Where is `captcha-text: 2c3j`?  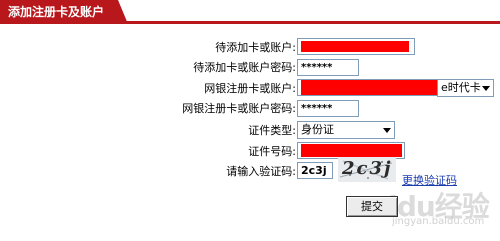
captcha-text: 2c3j is located at coordinates (367, 168).